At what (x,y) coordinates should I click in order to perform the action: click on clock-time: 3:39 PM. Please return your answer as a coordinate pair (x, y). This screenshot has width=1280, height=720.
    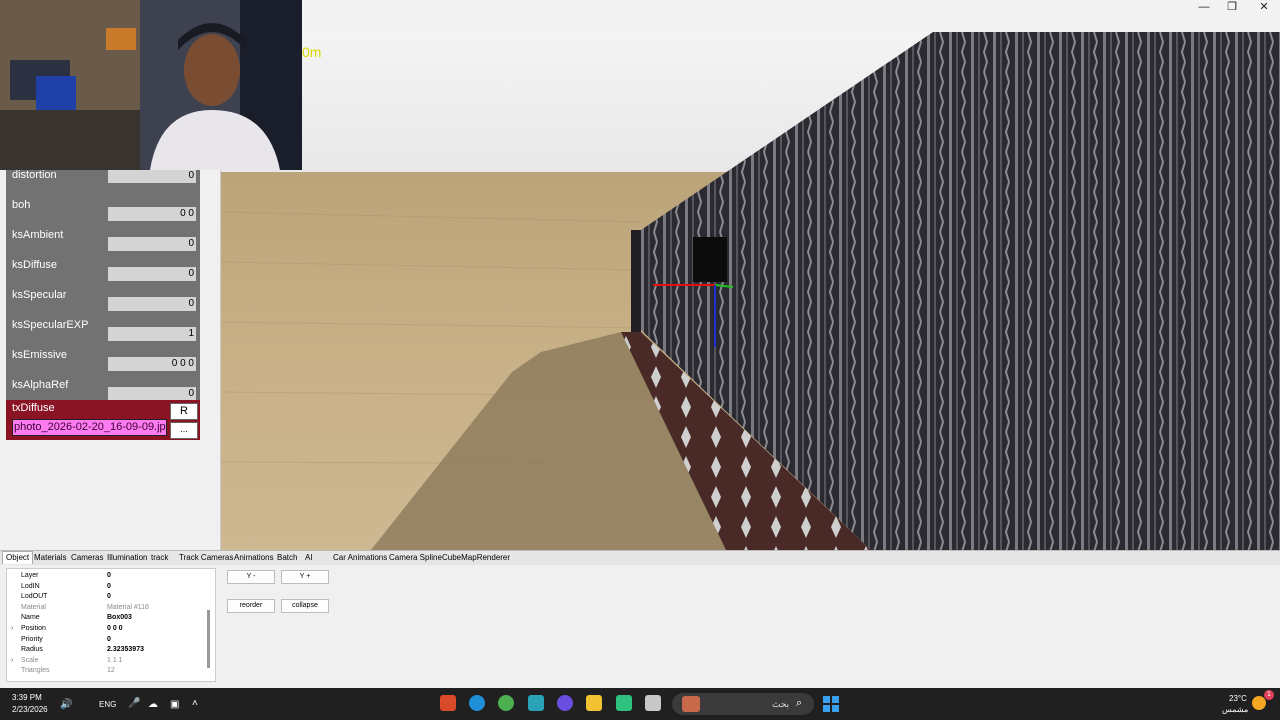
    Looking at the image, I should click on (27, 697).